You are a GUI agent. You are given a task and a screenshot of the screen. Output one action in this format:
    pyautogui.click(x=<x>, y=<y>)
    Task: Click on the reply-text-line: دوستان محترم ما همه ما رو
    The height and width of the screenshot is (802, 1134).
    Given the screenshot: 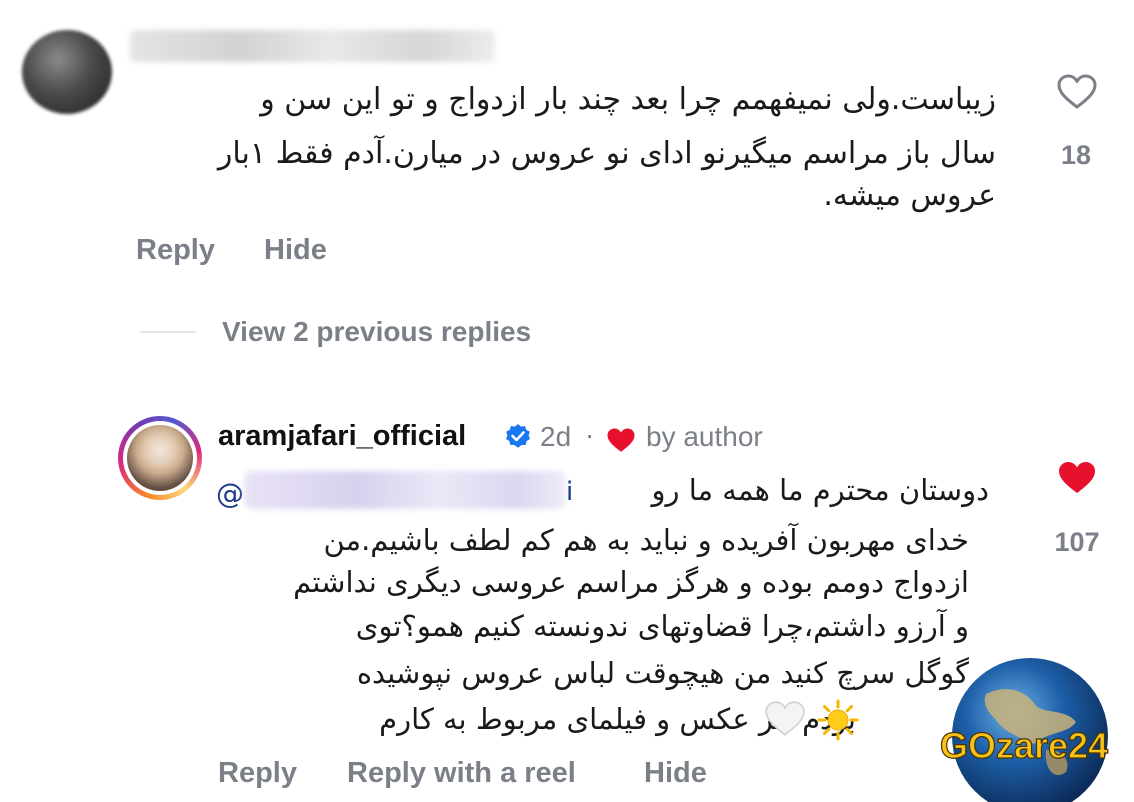 What is the action you would take?
    pyautogui.click(x=820, y=490)
    